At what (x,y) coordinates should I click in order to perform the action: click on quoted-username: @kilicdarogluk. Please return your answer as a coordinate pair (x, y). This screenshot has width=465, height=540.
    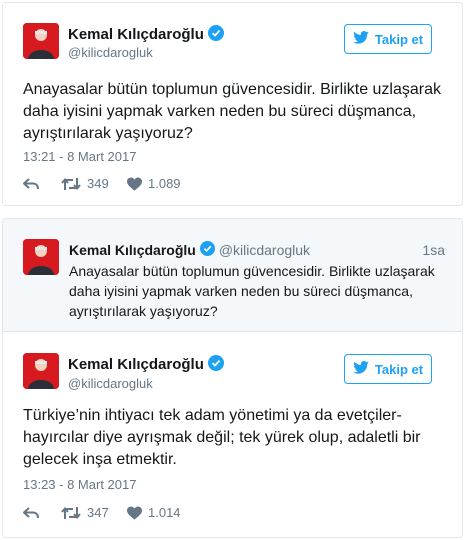
    Looking at the image, I should click on (264, 250).